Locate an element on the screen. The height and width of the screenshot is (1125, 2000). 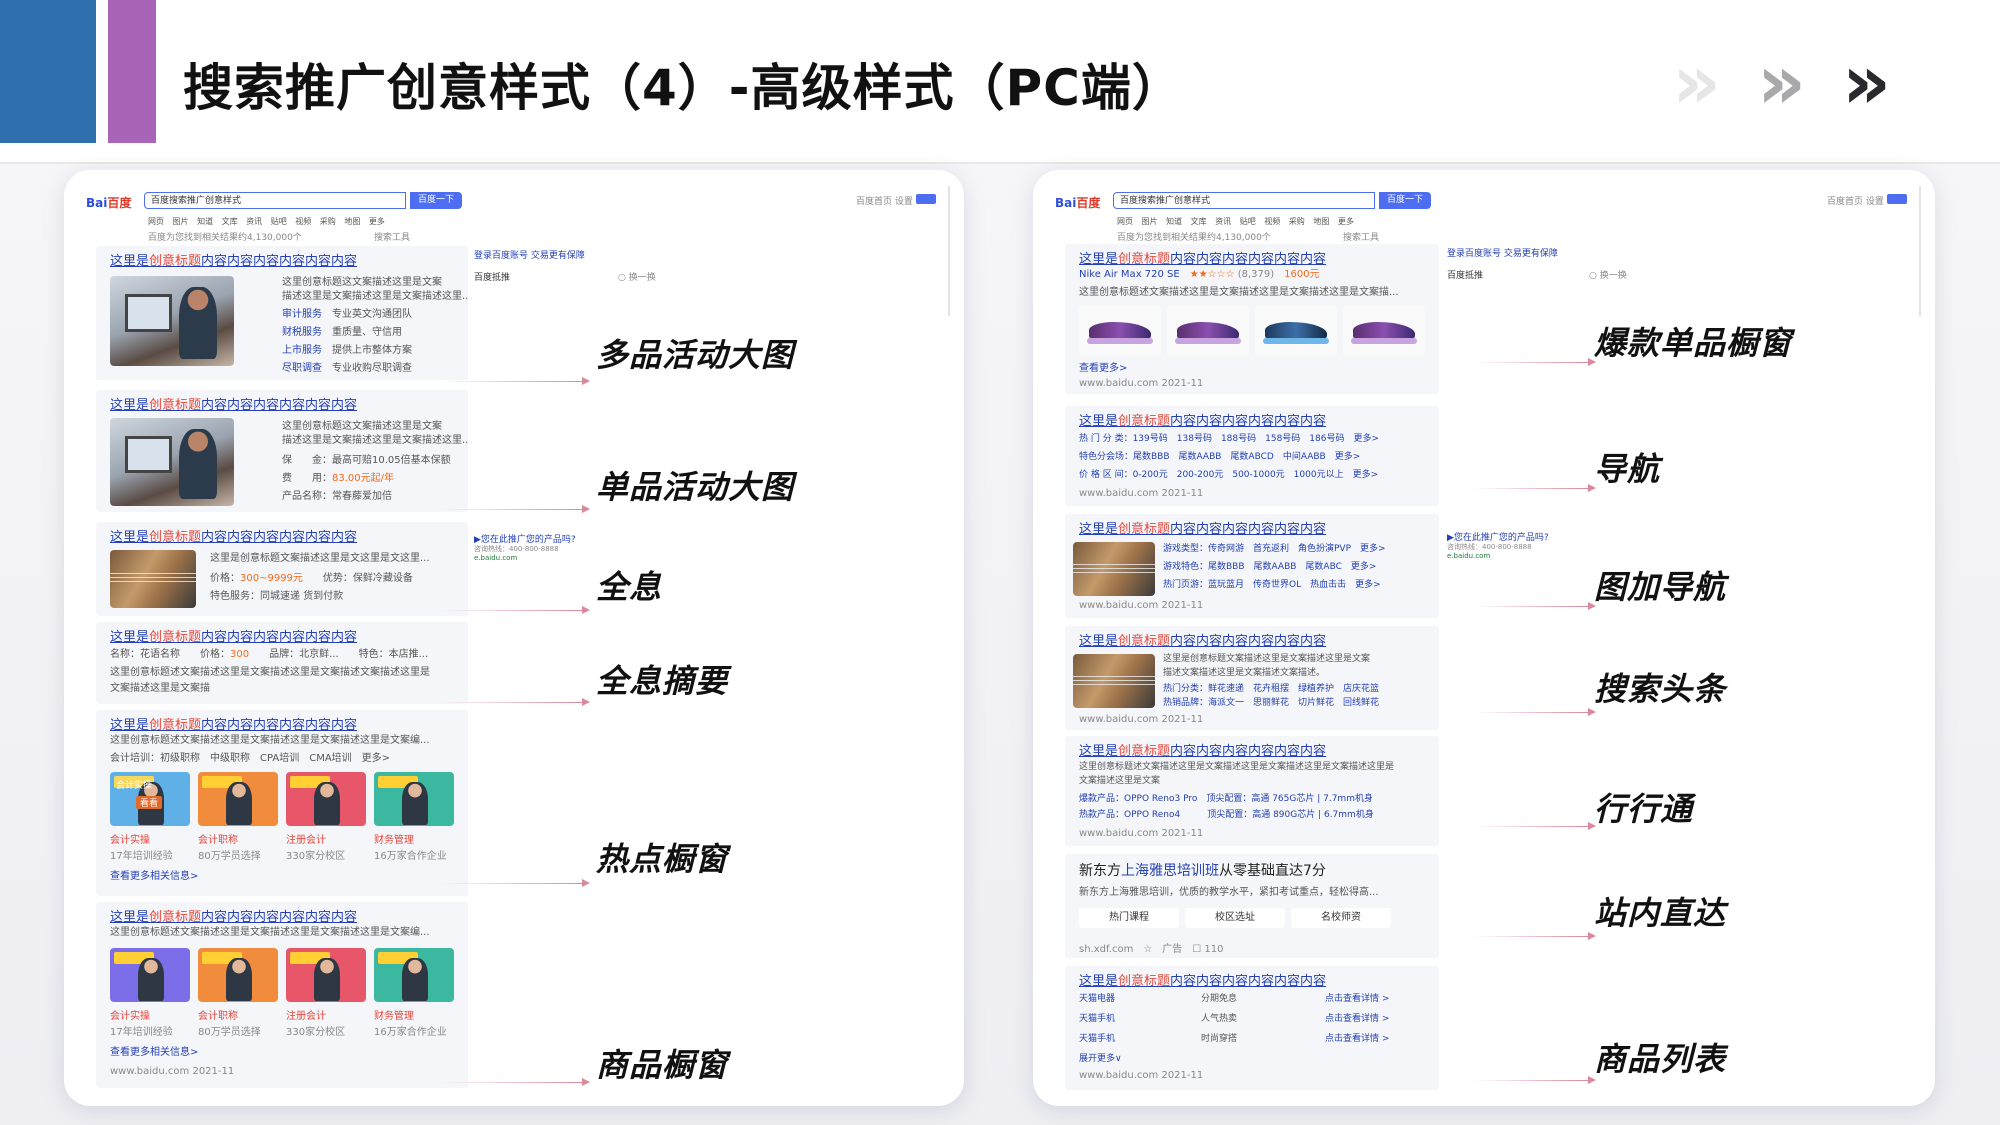
more-link: 展开更多∨ is located at coordinates (1100, 1059).